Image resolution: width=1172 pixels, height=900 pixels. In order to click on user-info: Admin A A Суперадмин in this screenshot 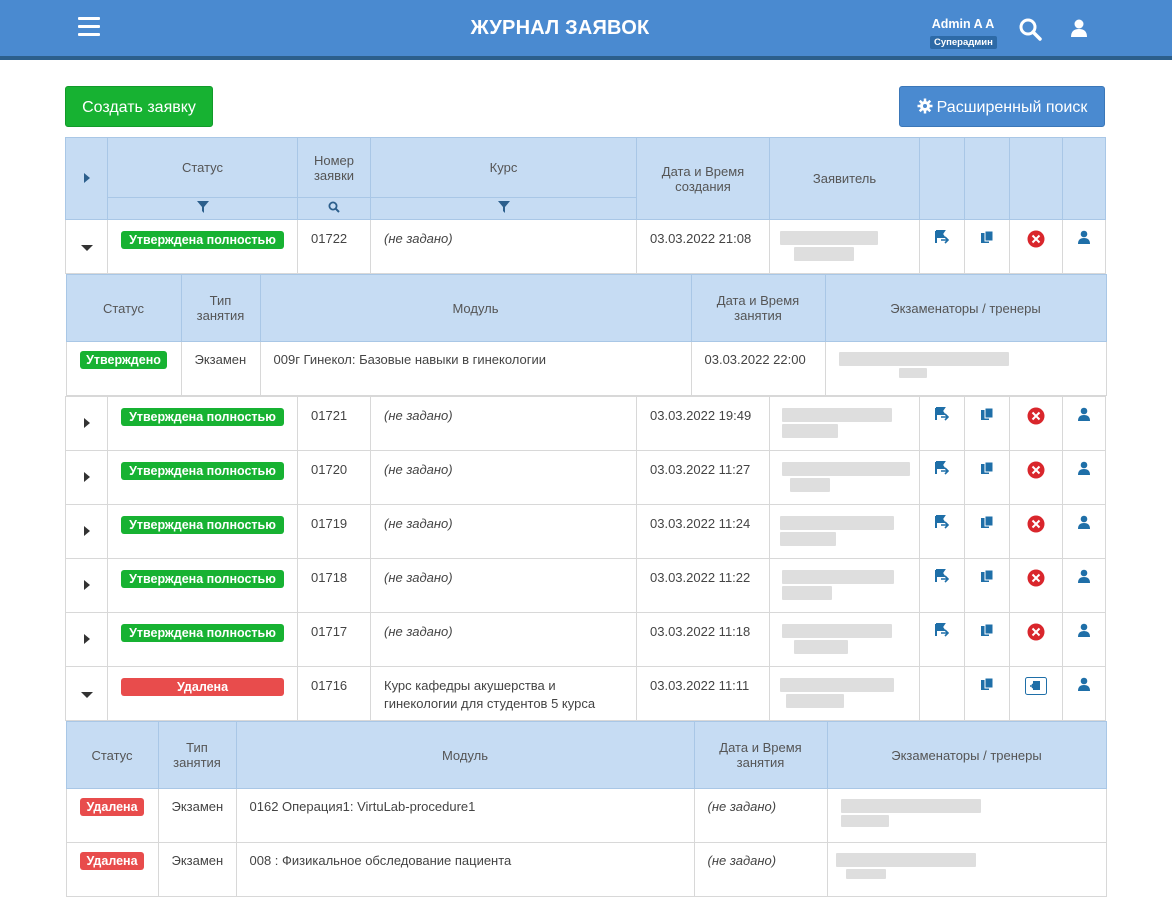, I will do `click(963, 33)`.